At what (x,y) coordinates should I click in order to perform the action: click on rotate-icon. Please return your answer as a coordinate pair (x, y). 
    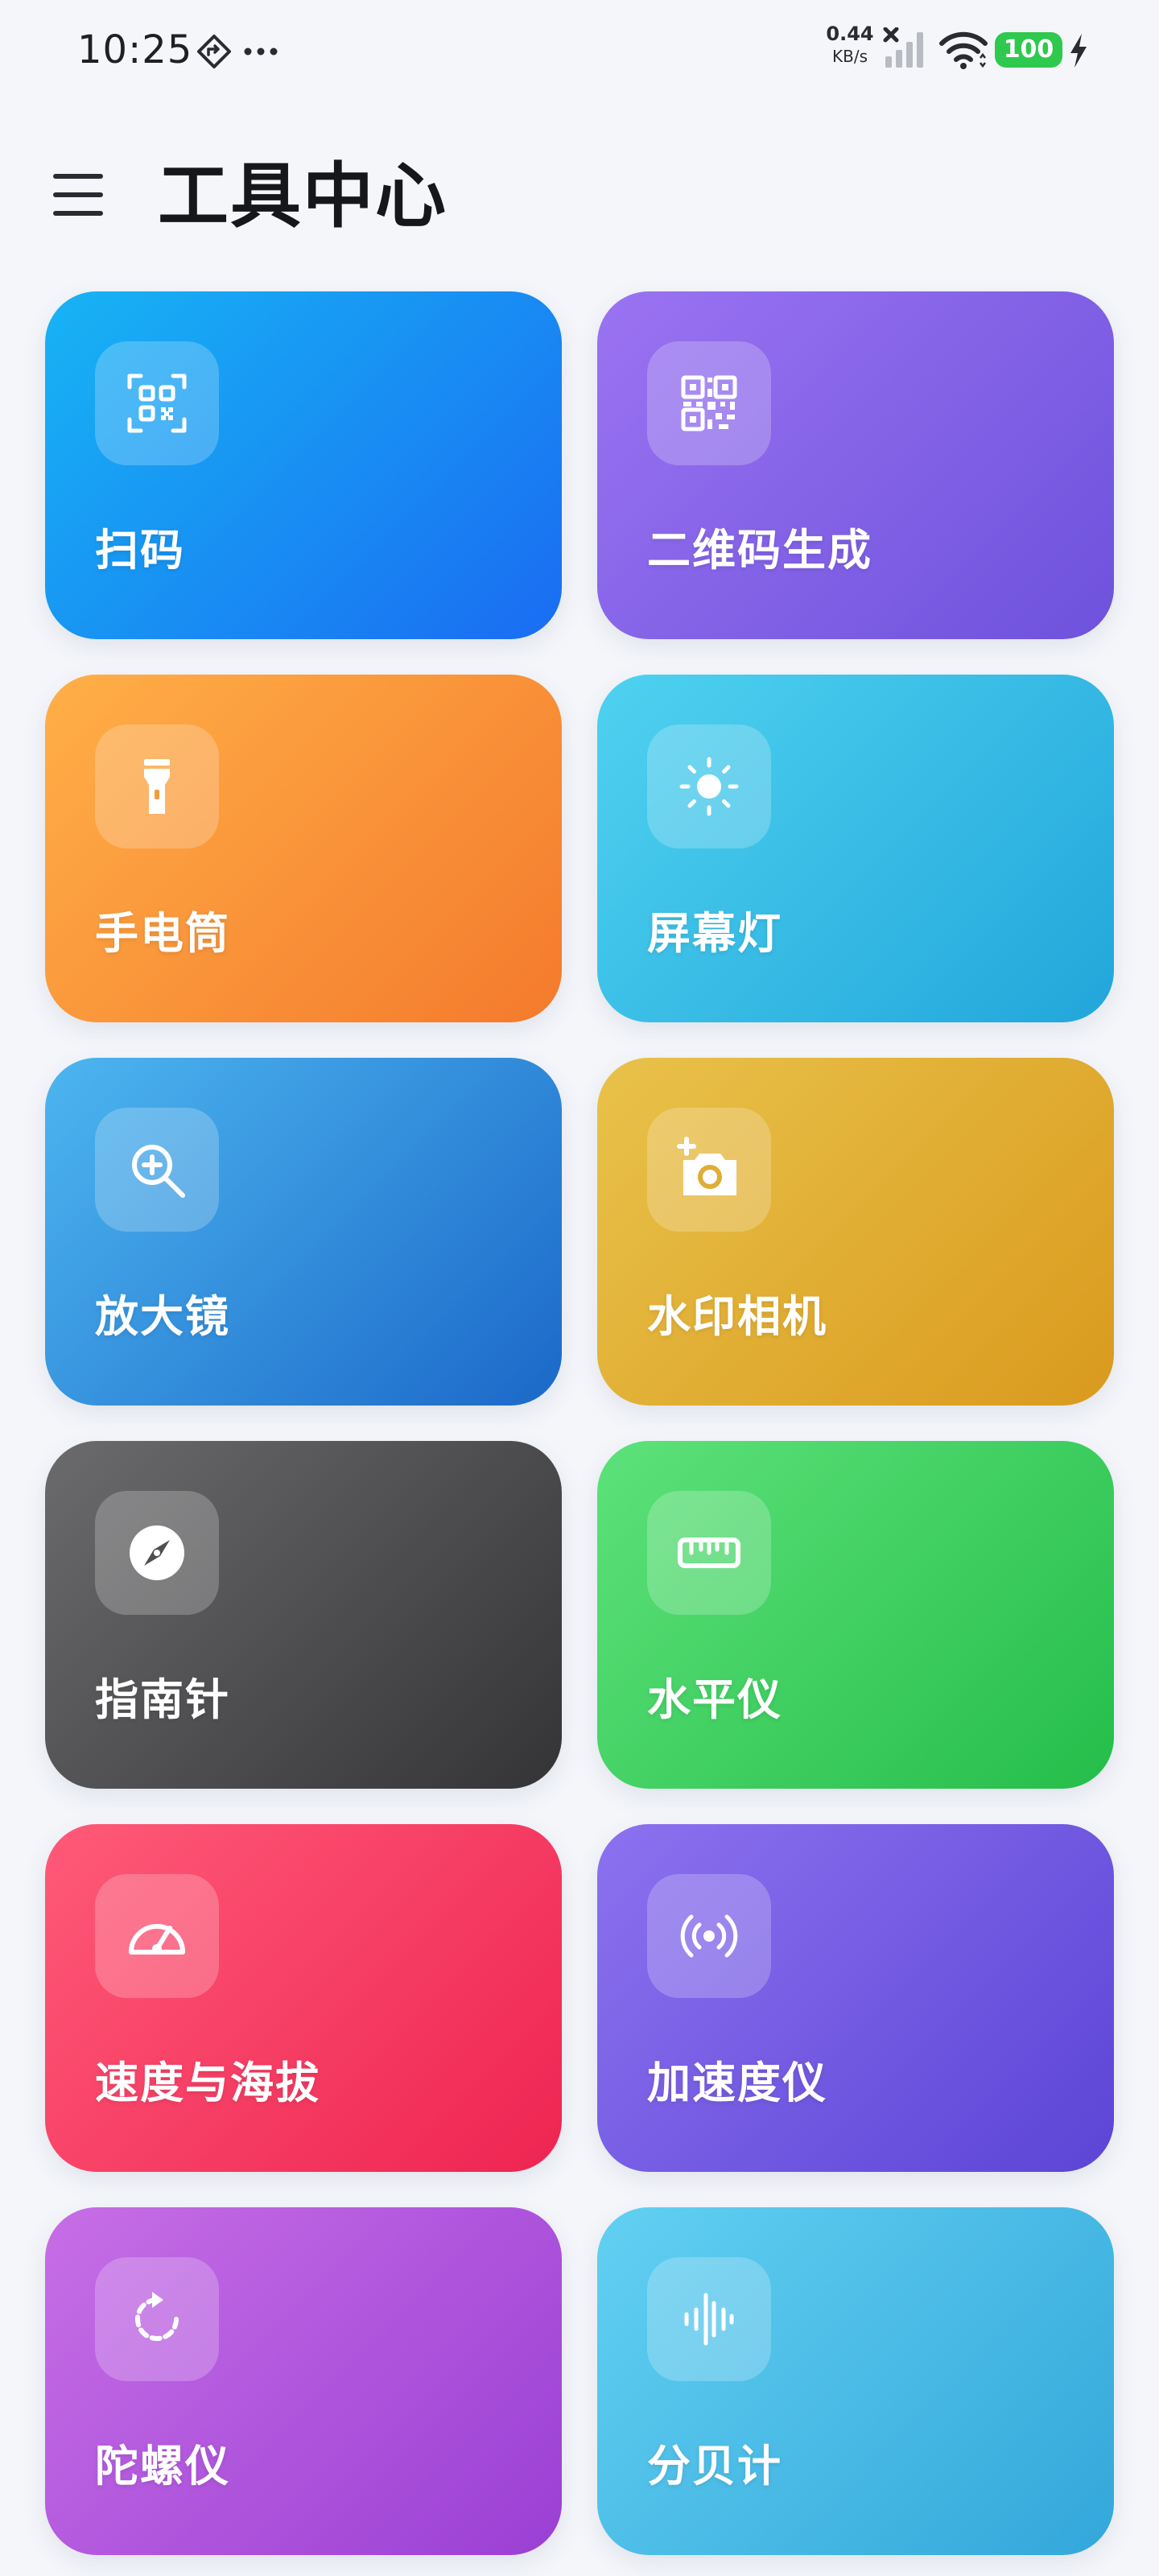
    Looking at the image, I should click on (157, 2316).